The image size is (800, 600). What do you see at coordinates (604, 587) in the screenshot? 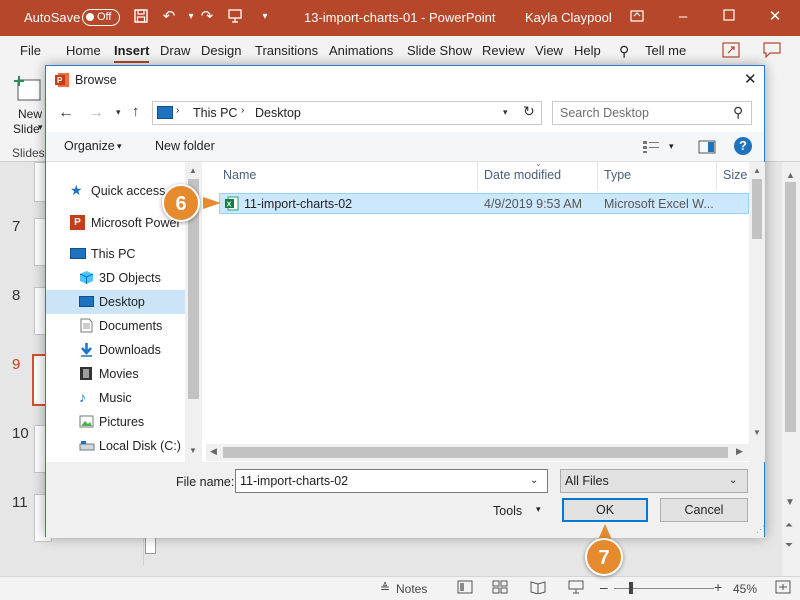
I see `zoom-out-icon: –` at bounding box center [604, 587].